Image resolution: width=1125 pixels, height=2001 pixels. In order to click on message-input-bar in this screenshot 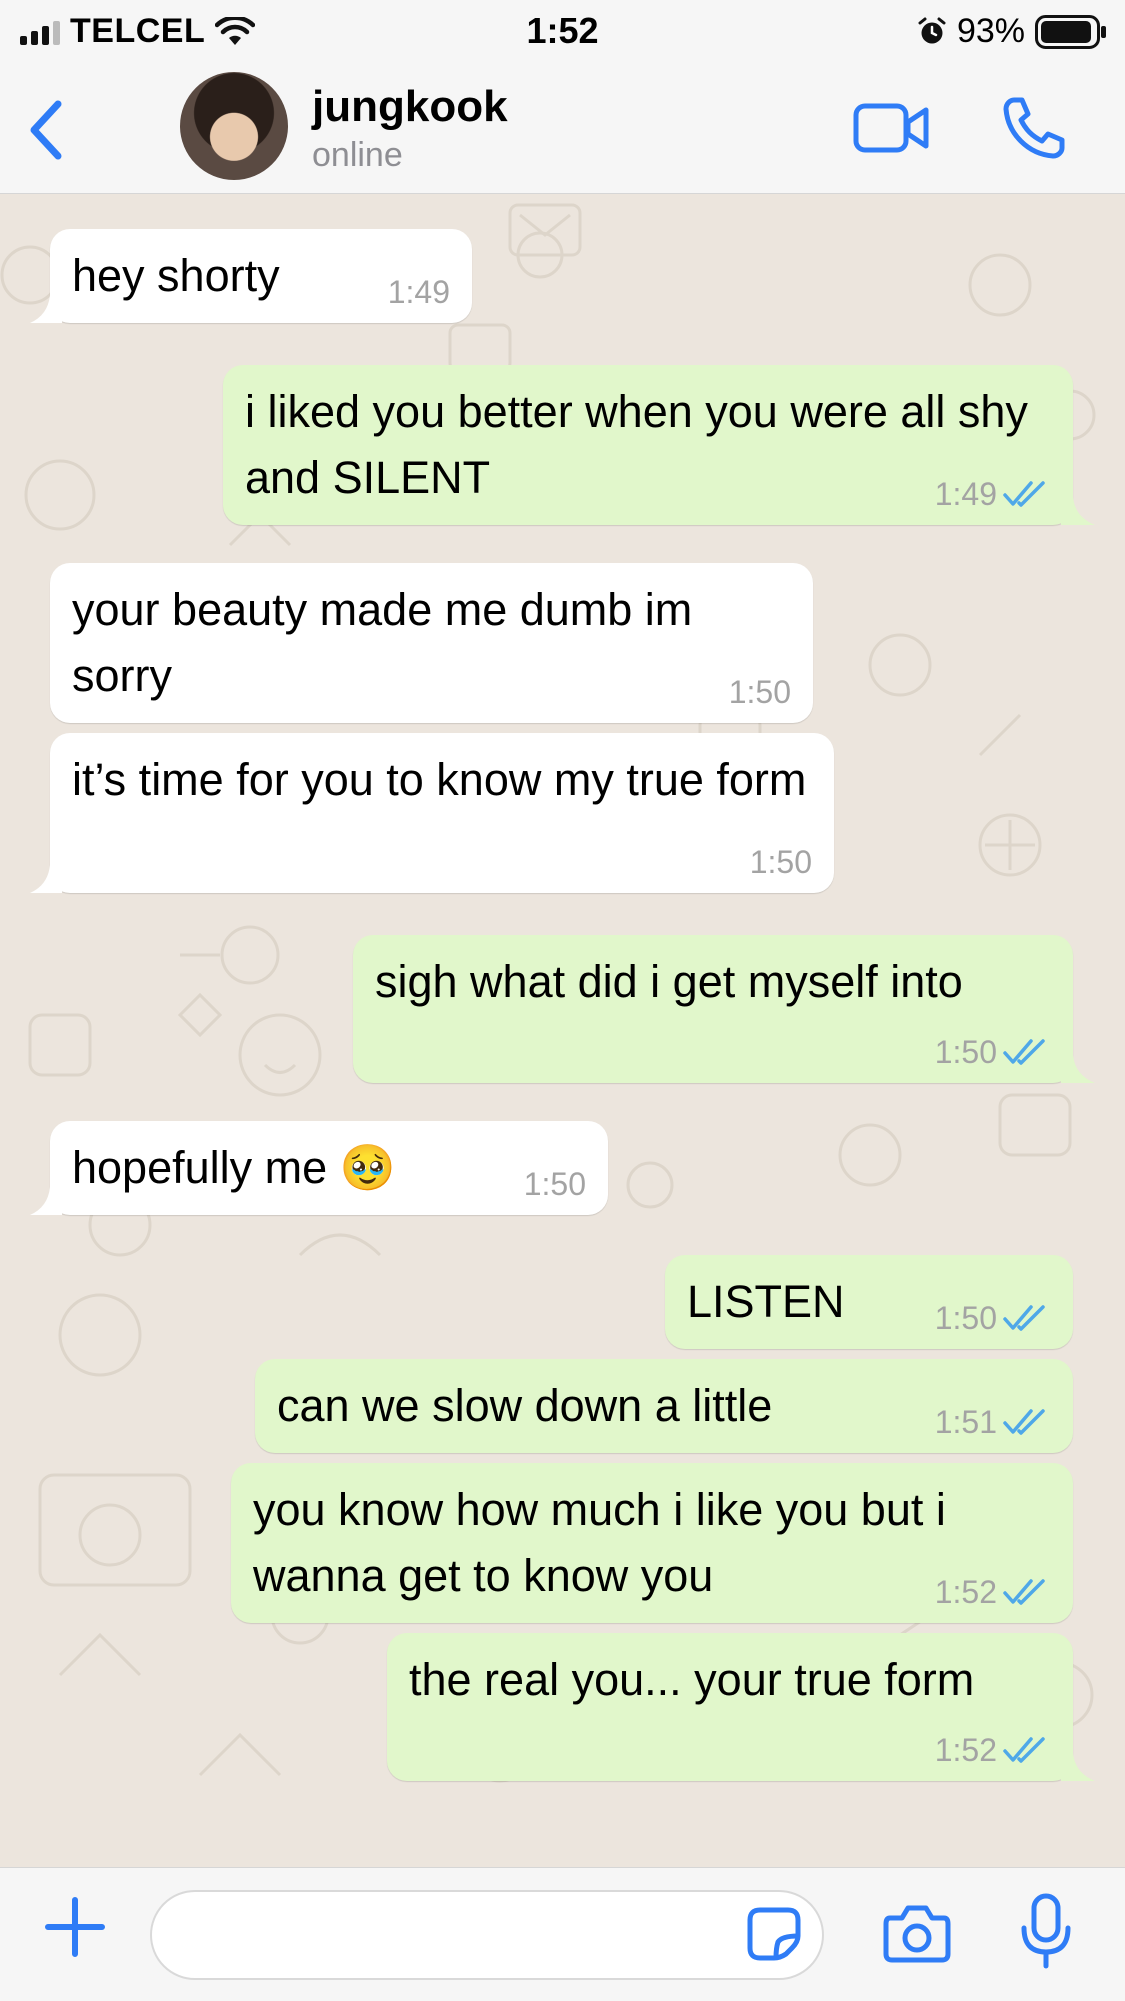, I will do `click(562, 1934)`.